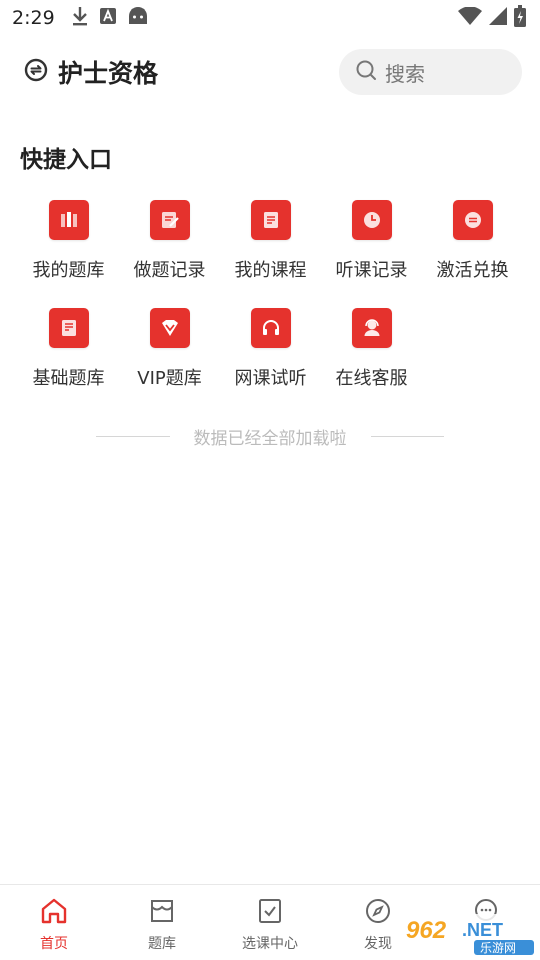  Describe the element at coordinates (169, 328) in the screenshot. I see `vip-icon` at that location.